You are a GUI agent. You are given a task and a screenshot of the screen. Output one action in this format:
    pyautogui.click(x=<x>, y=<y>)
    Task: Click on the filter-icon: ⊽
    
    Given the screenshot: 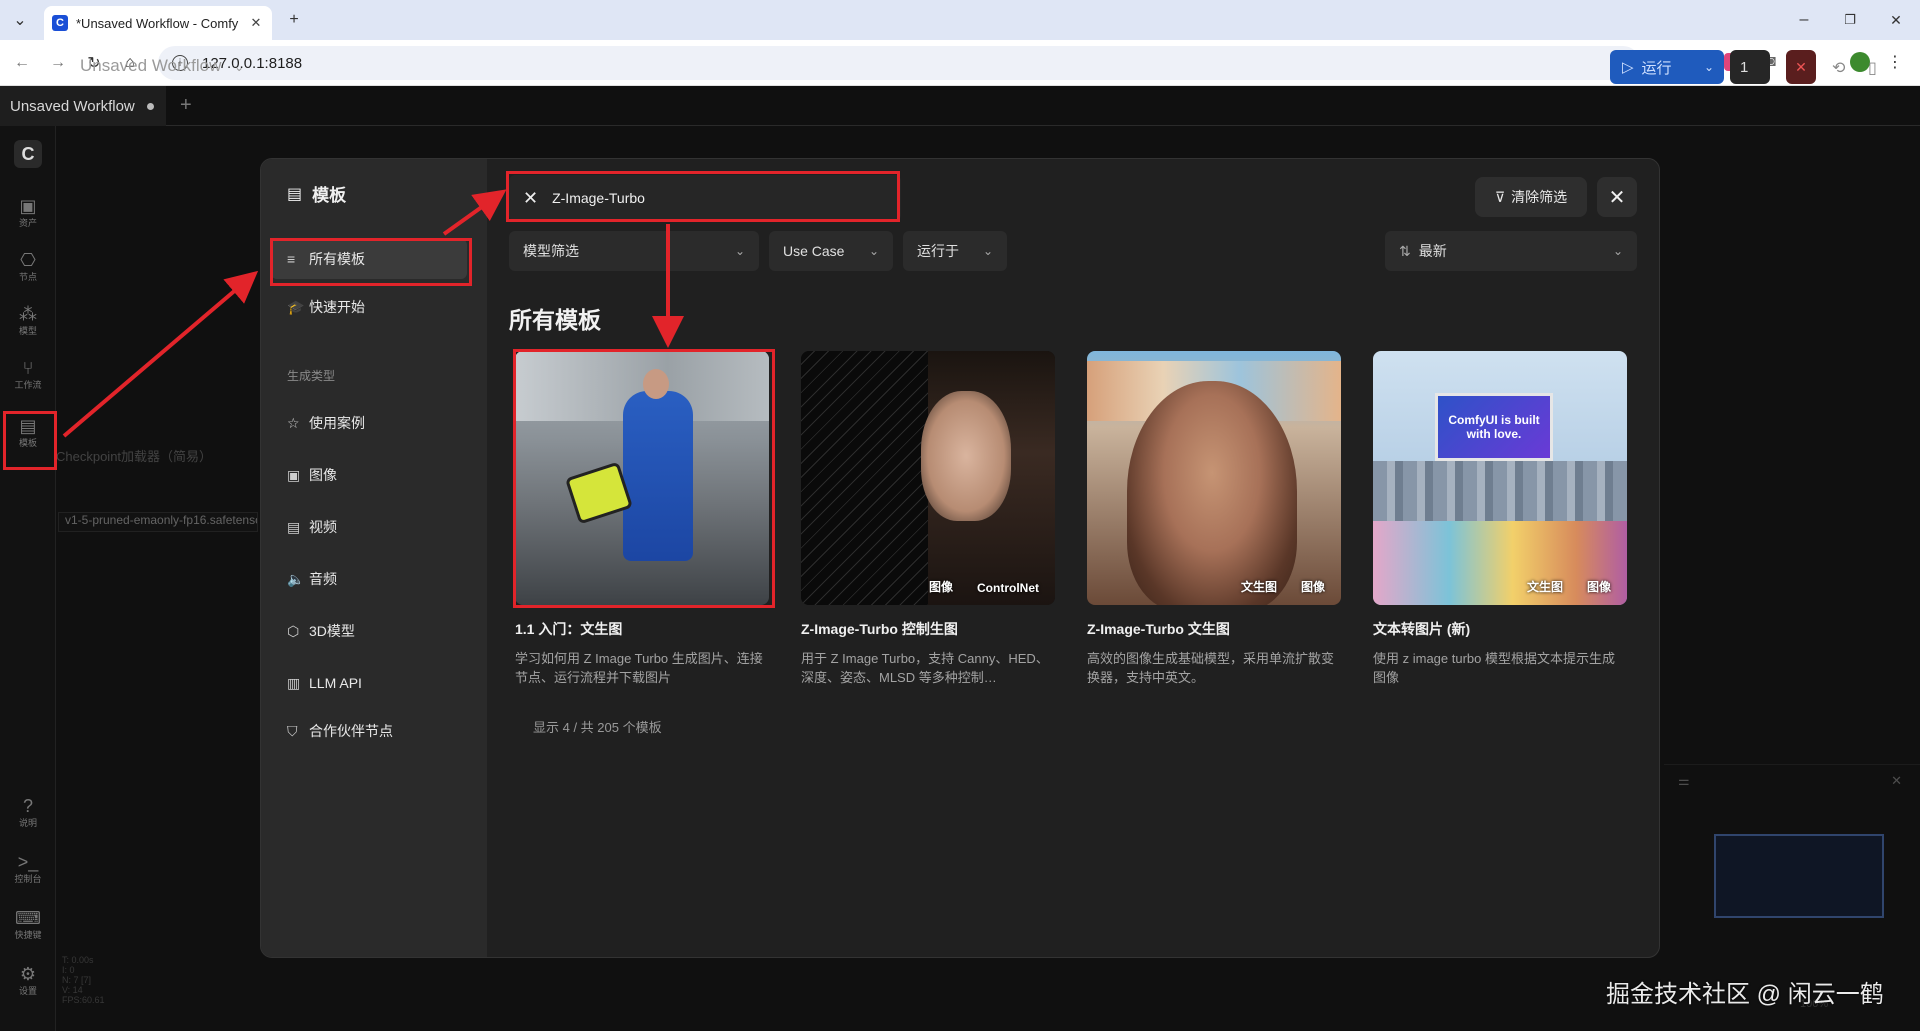 What is the action you would take?
    pyautogui.click(x=1500, y=196)
    